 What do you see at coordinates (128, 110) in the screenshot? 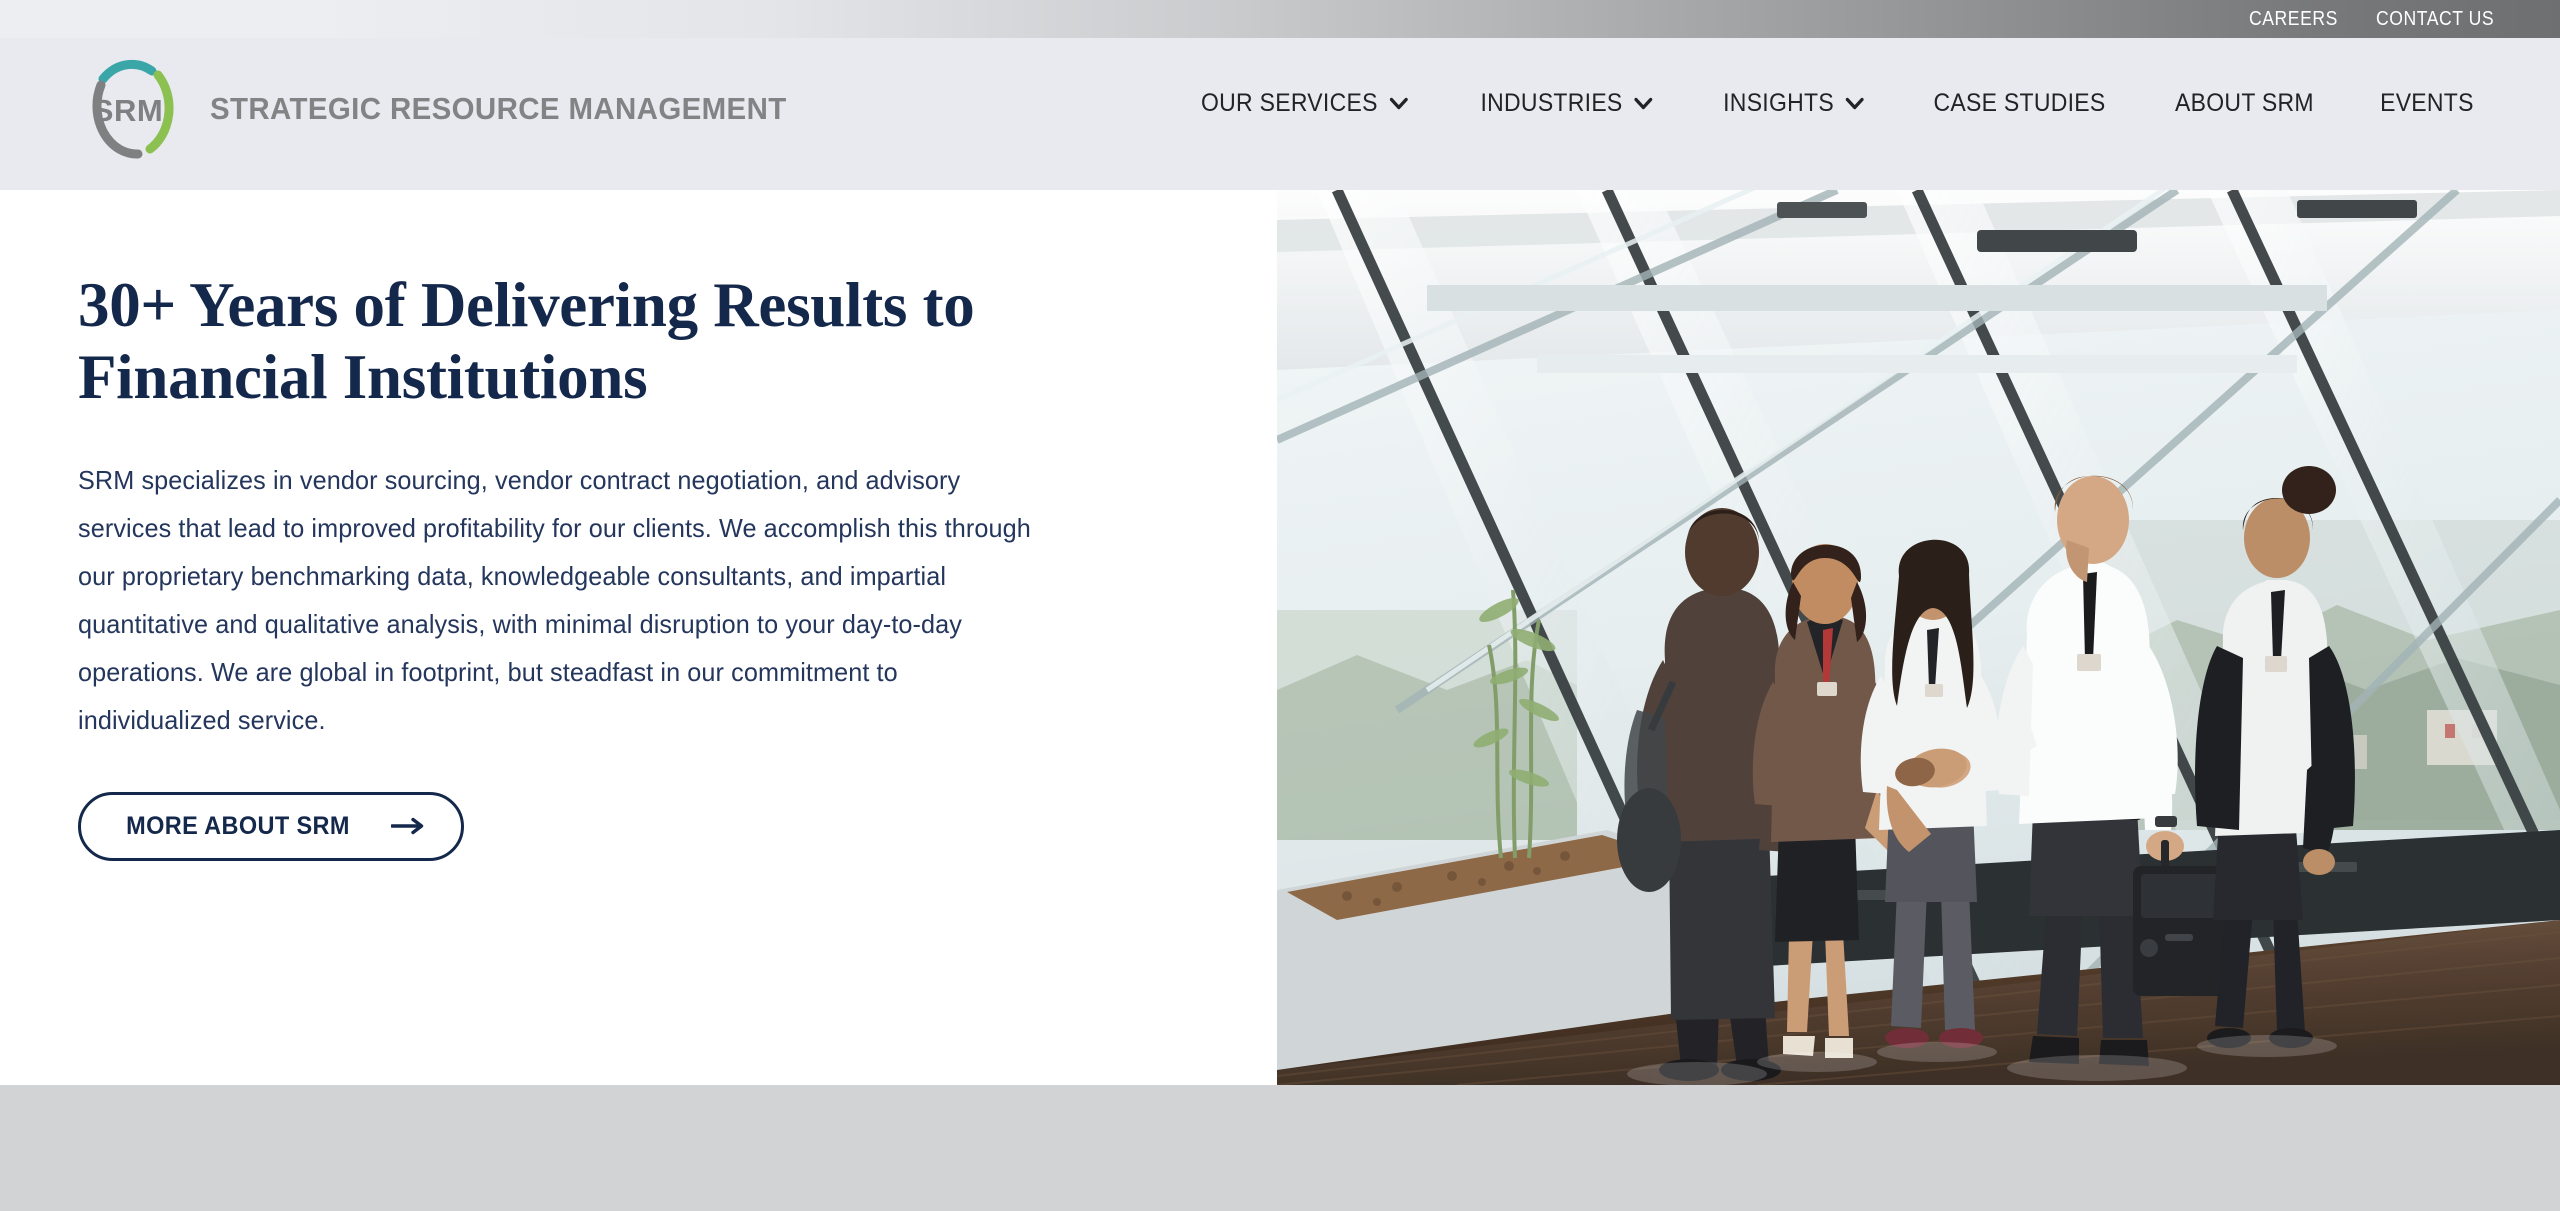
I see `svg-text: SRM` at bounding box center [128, 110].